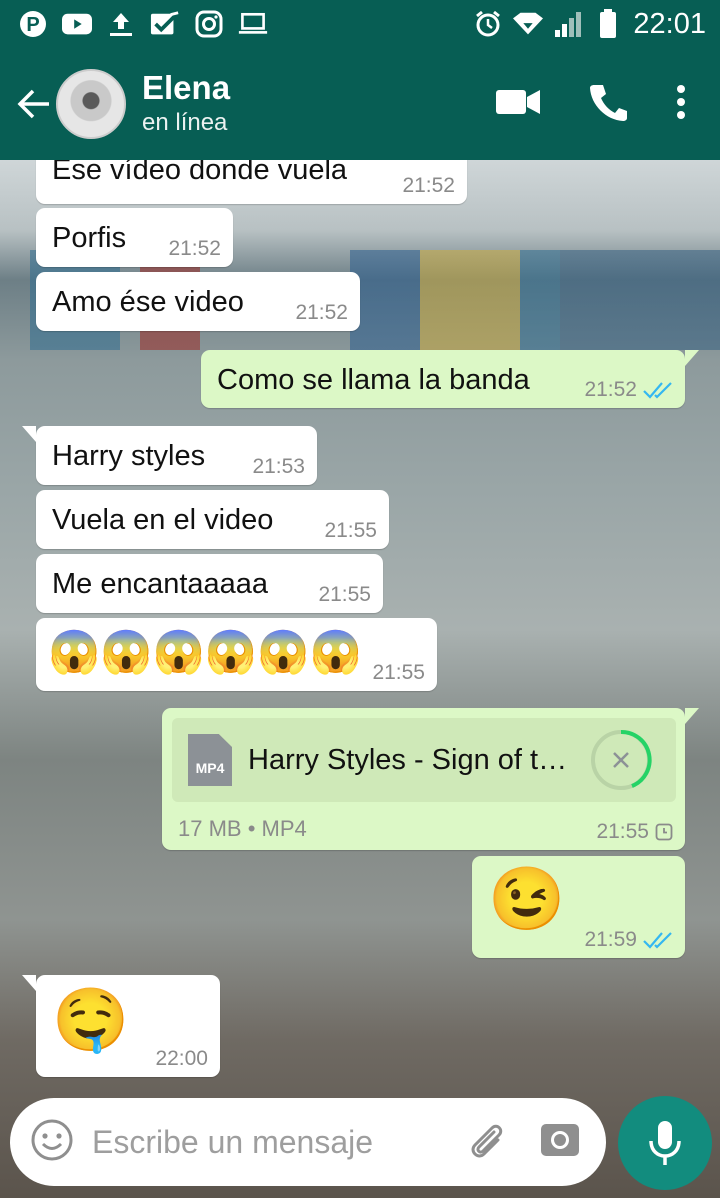 This screenshot has height=1198, width=720. What do you see at coordinates (210, 768) in the screenshot?
I see `file-type-label: MP4` at bounding box center [210, 768].